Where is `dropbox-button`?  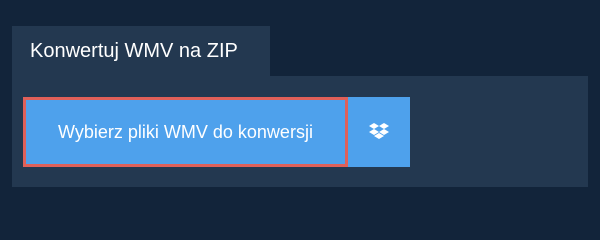 dropbox-button is located at coordinates (379, 132).